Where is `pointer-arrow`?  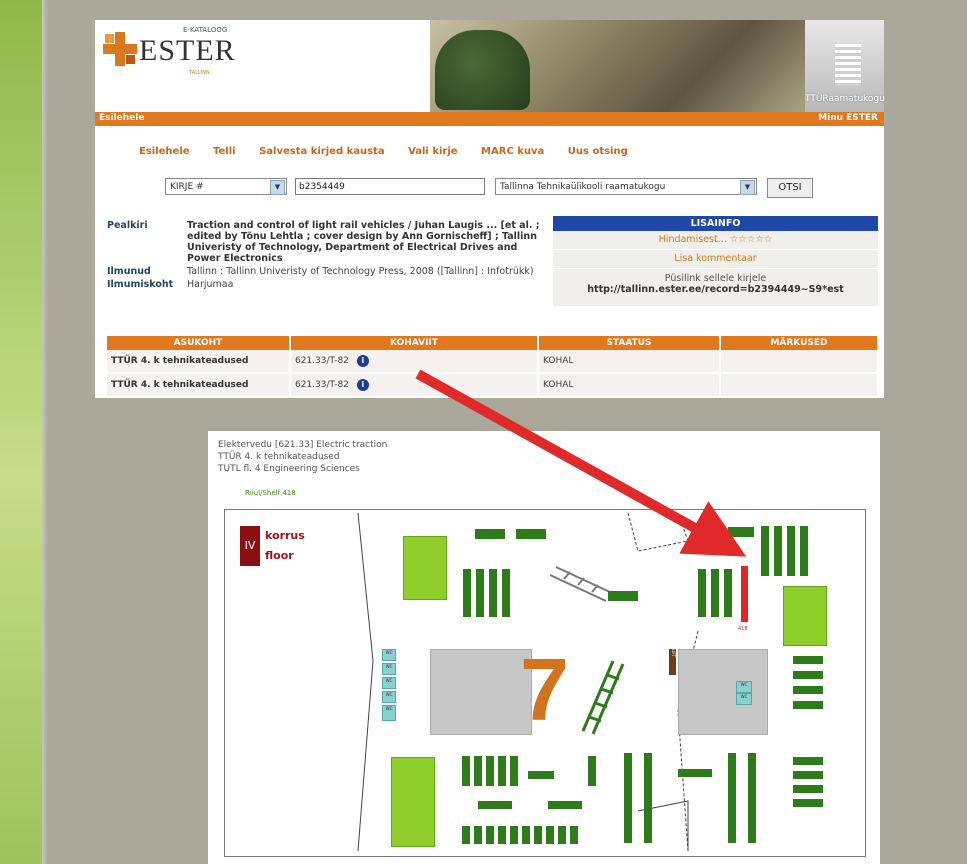
pointer-arrow is located at coordinates (581, 463).